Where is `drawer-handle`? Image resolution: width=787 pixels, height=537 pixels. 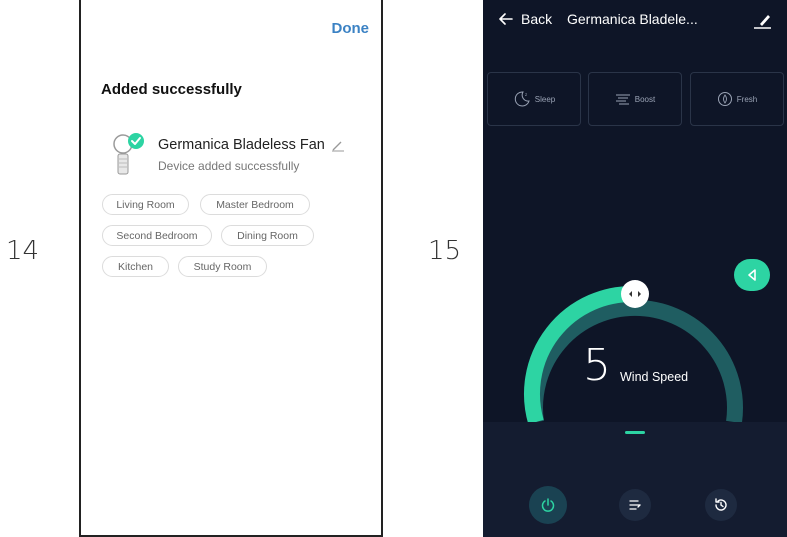
drawer-handle is located at coordinates (635, 432).